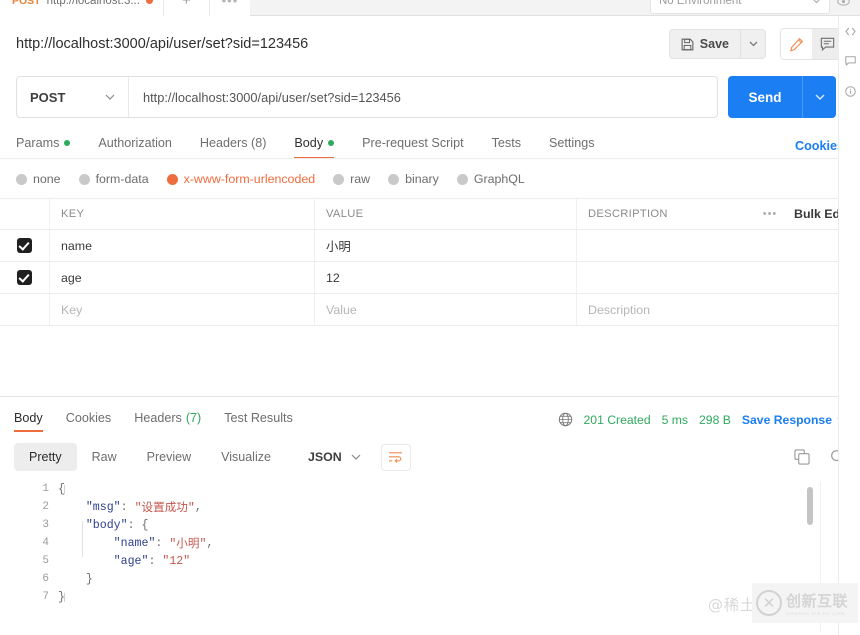 The width and height of the screenshot is (860, 635). Describe the element at coordinates (75, 579) in the screenshot. I see `code-token: }` at that location.